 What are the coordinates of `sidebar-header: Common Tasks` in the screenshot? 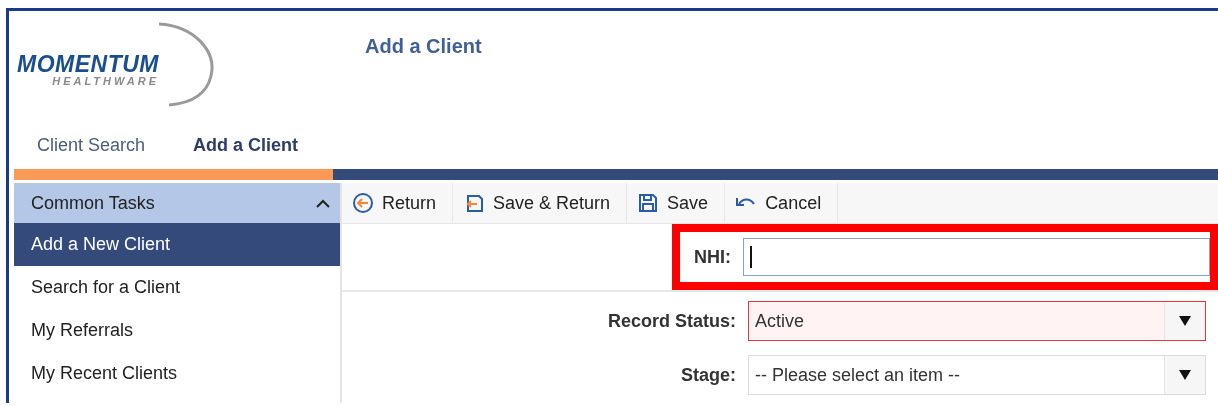 It's located at (177, 203).